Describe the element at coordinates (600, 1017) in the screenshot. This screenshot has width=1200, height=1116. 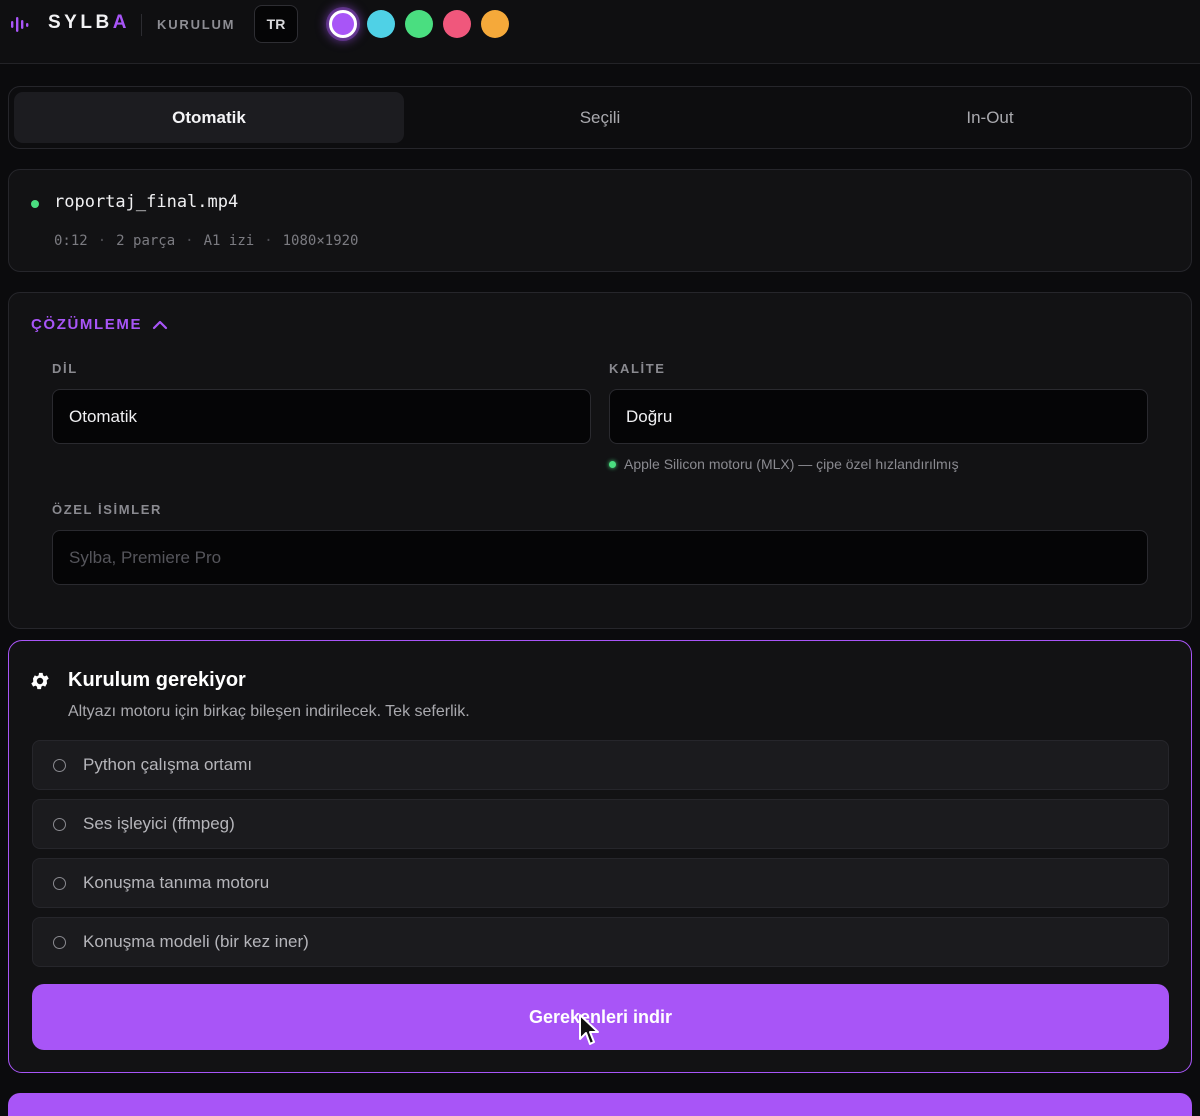
I see `download-requirements-button: Gerekenleri indir` at that location.